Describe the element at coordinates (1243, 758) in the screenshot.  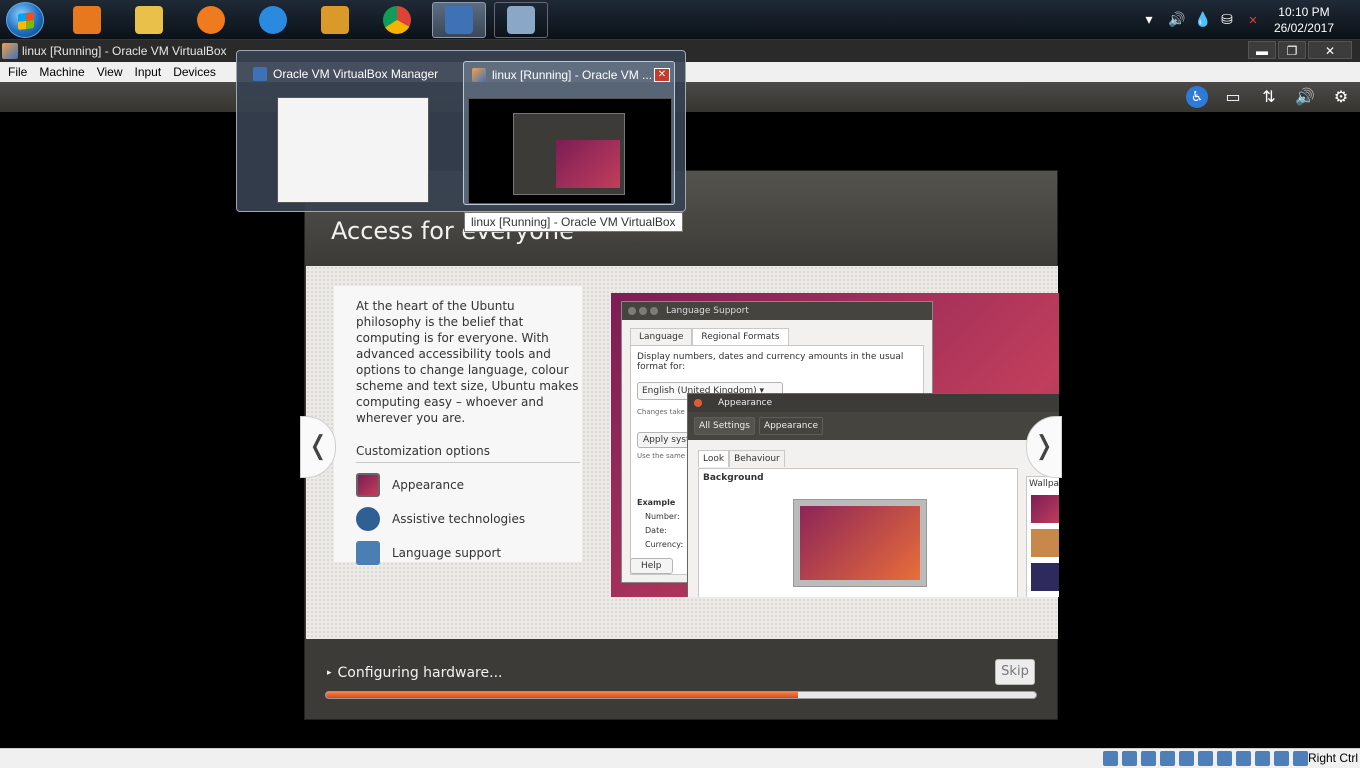
I see `video-capture-icon` at that location.